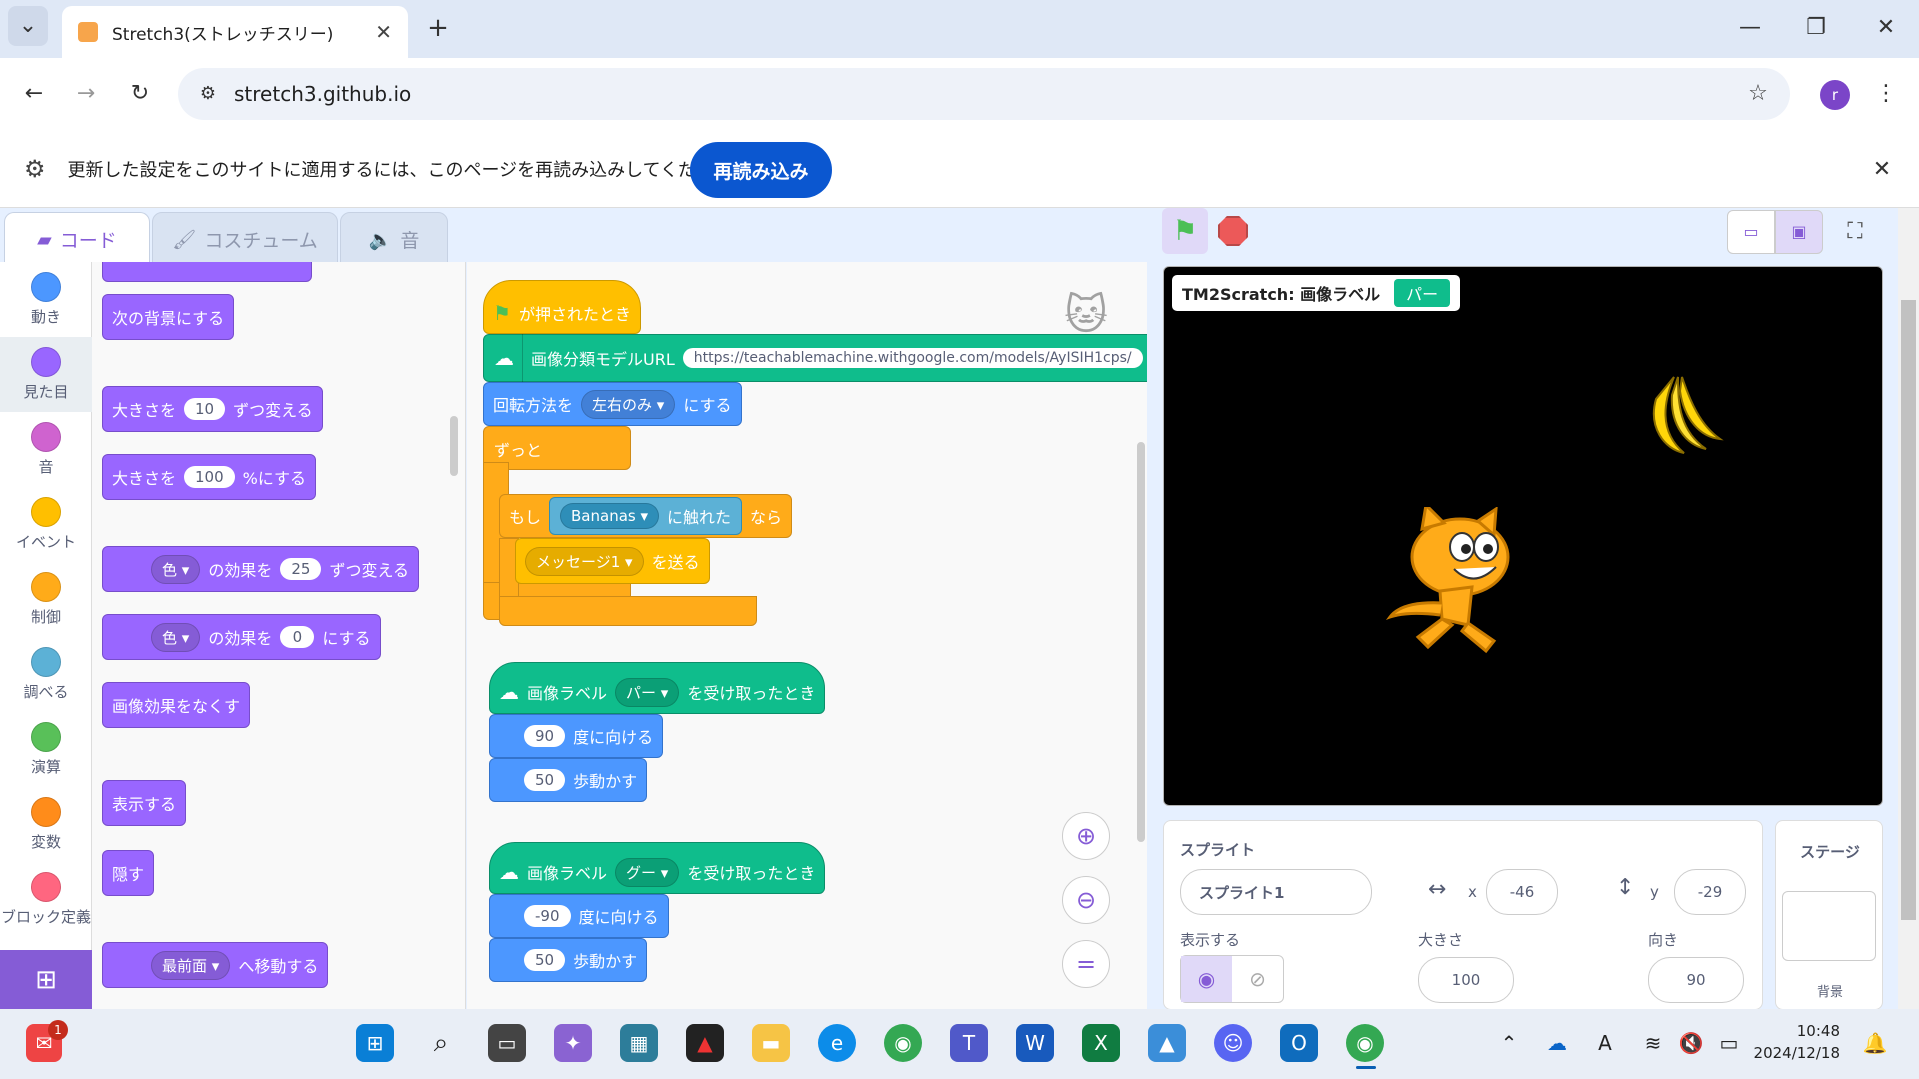 Image resolution: width=1919 pixels, height=1079 pixels. What do you see at coordinates (547, 916) in the screenshot?
I see `direction-input: -90` at bounding box center [547, 916].